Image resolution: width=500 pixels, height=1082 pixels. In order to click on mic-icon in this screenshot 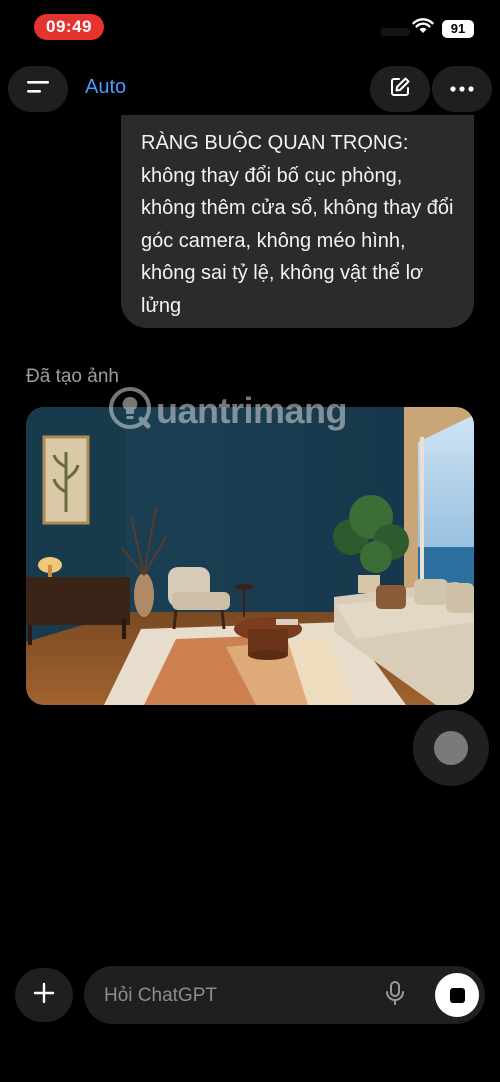, I will do `click(395, 995)`.